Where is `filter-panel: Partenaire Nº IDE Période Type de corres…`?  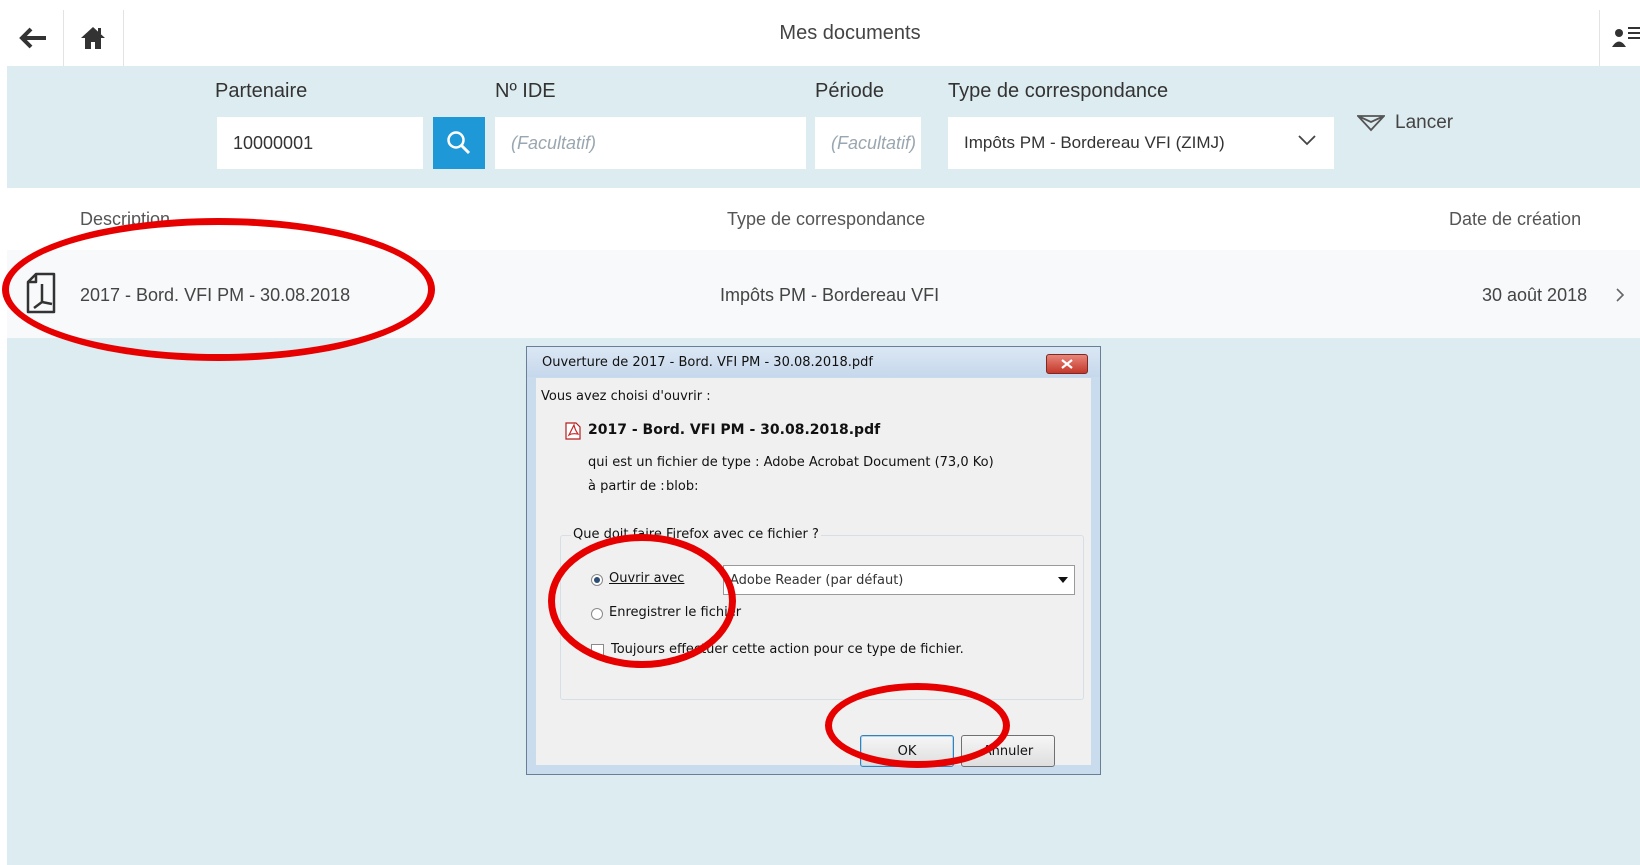
filter-panel: Partenaire Nº IDE Période Type de corres… is located at coordinates (823, 127).